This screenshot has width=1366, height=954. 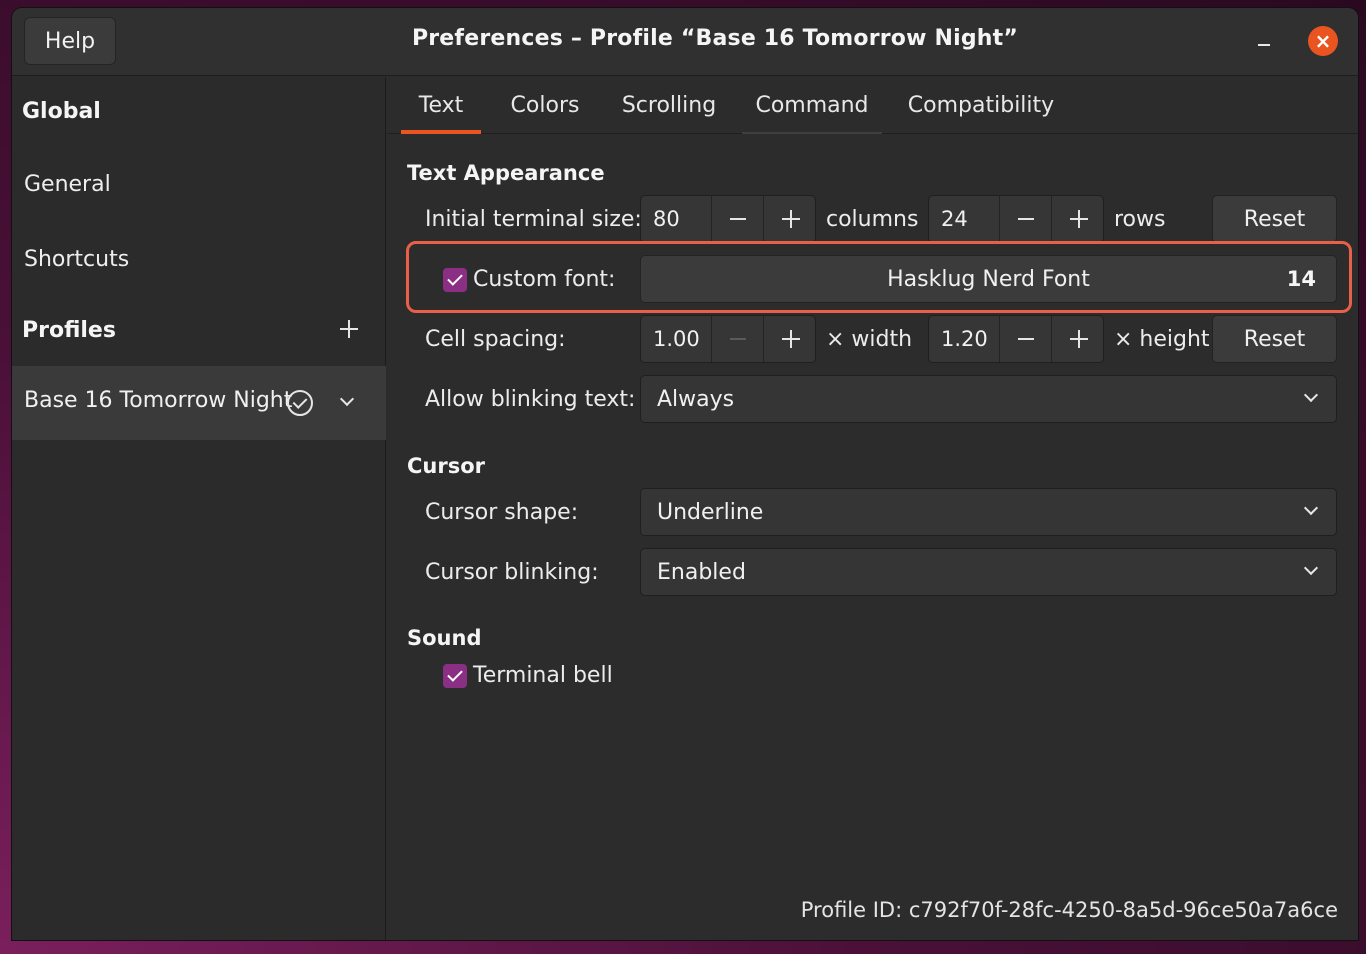 I want to click on columns-increment-button, so click(x=789, y=219).